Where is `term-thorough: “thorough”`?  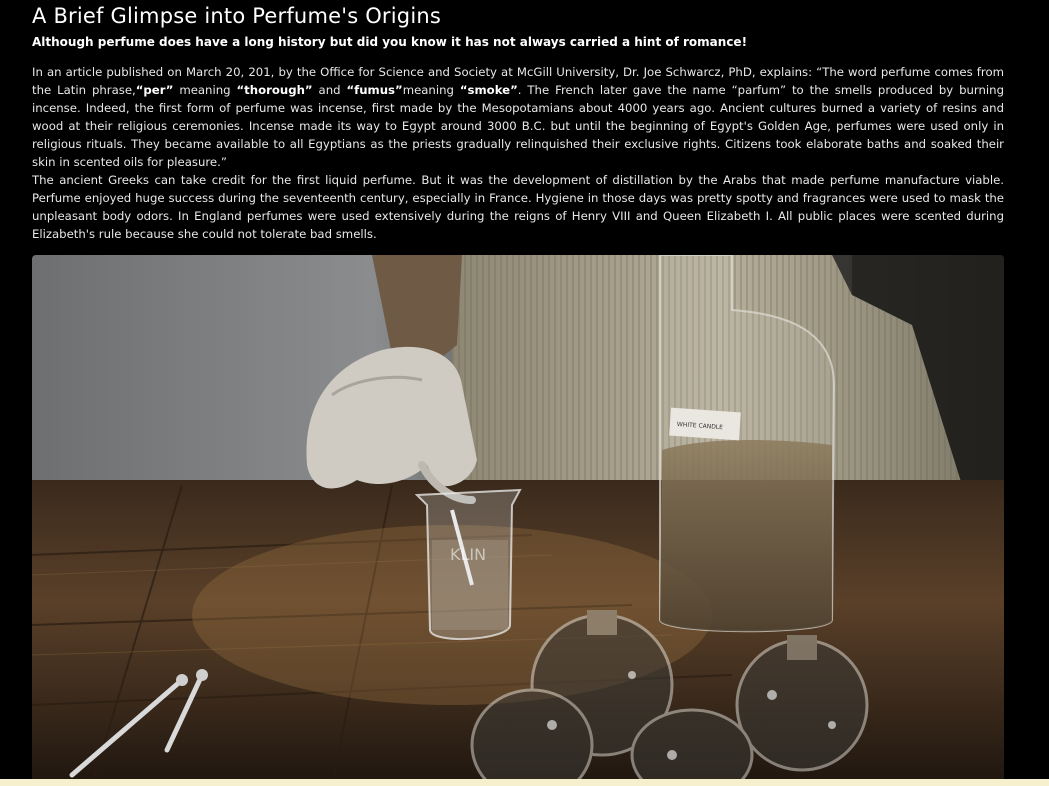 term-thorough: “thorough” is located at coordinates (274, 90).